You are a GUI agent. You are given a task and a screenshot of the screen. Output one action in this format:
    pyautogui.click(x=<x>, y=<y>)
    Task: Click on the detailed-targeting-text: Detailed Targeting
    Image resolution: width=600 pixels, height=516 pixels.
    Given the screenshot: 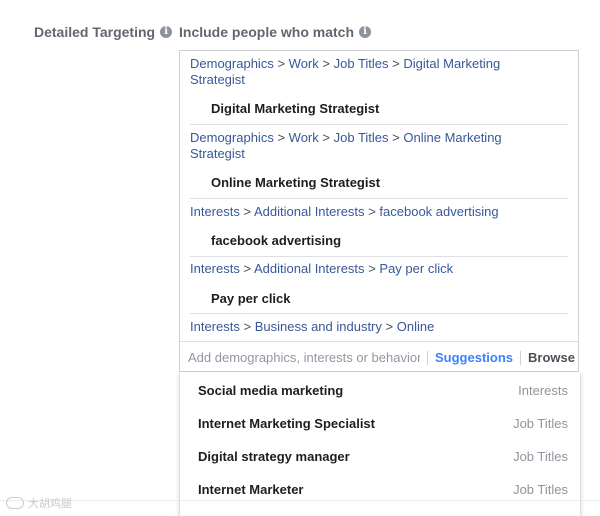 What is the action you would take?
    pyautogui.click(x=95, y=32)
    